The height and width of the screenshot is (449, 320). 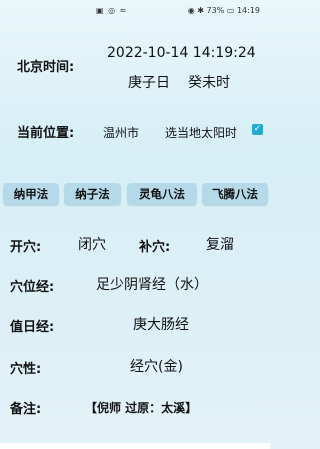 I want to click on duty-meridian-value: 庚大肠经, so click(x=161, y=325).